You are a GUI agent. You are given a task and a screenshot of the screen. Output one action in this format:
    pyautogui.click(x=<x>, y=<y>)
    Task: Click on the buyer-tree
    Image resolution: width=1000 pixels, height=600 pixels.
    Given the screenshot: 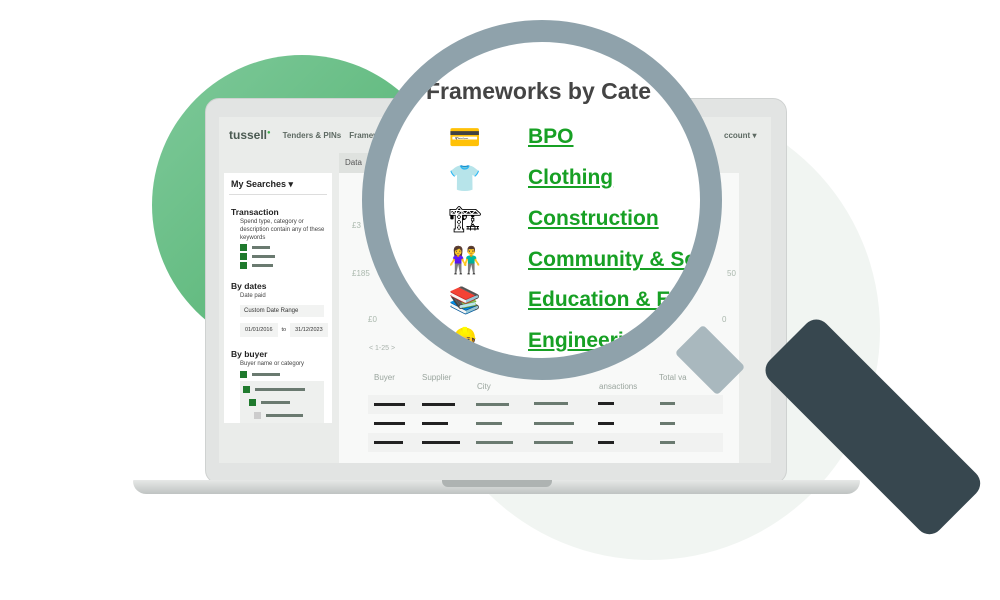 What is the action you would take?
    pyautogui.click(x=282, y=401)
    